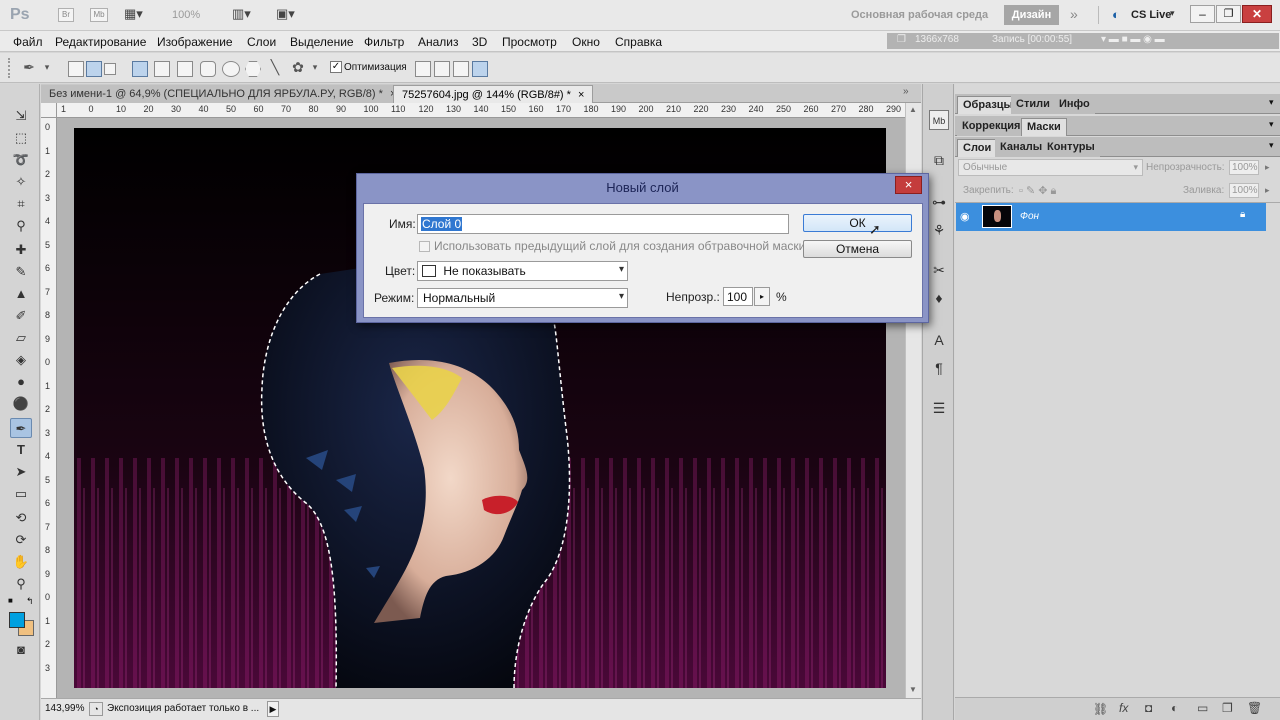 The width and height of the screenshot is (1280, 720). What do you see at coordinates (21, 404) in the screenshot?
I see `dodge-tool-icon: ⚫` at bounding box center [21, 404].